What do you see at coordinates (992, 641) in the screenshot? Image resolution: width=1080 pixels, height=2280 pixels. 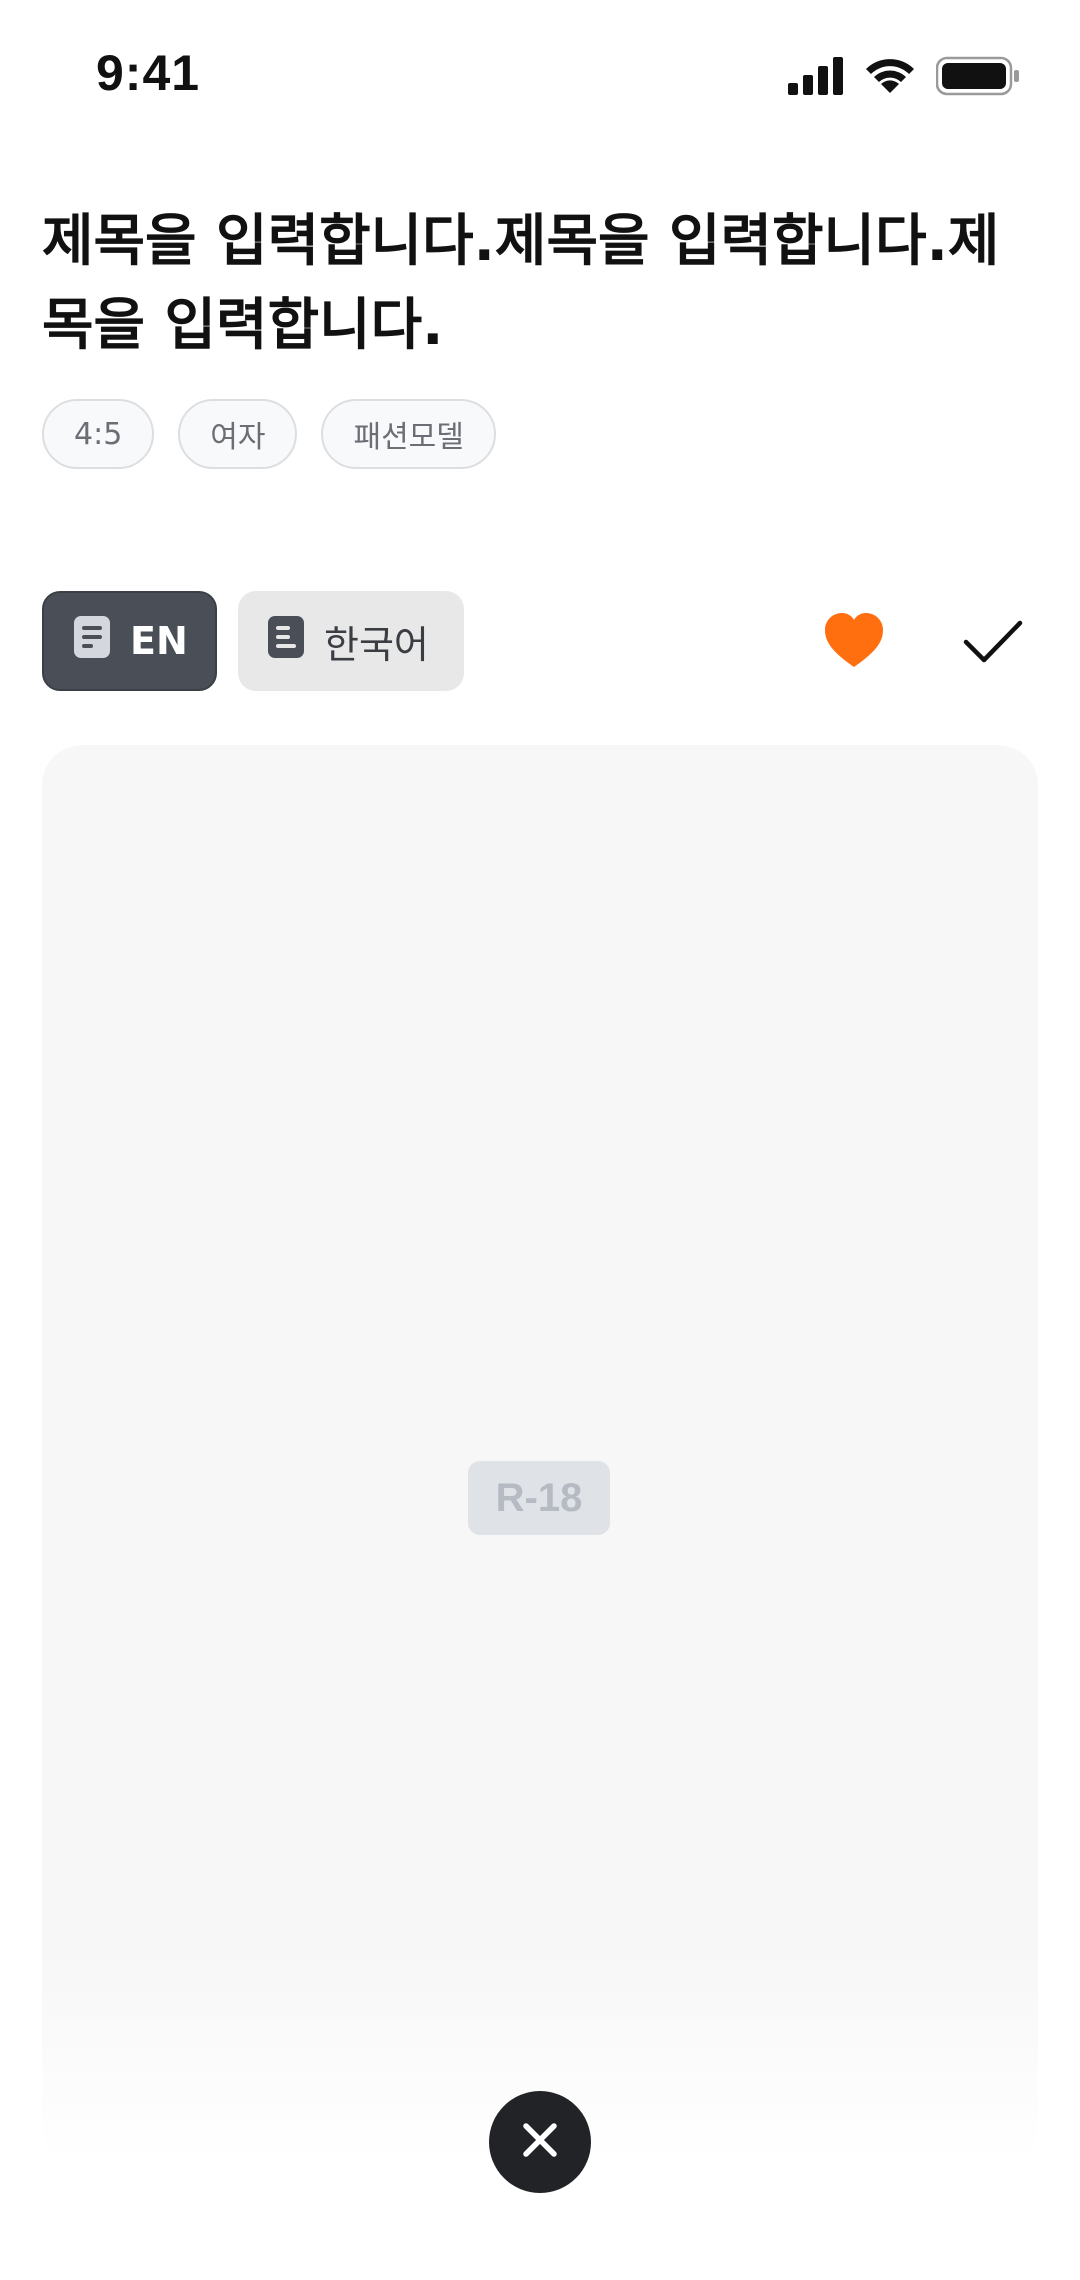 I see `check-icon` at bounding box center [992, 641].